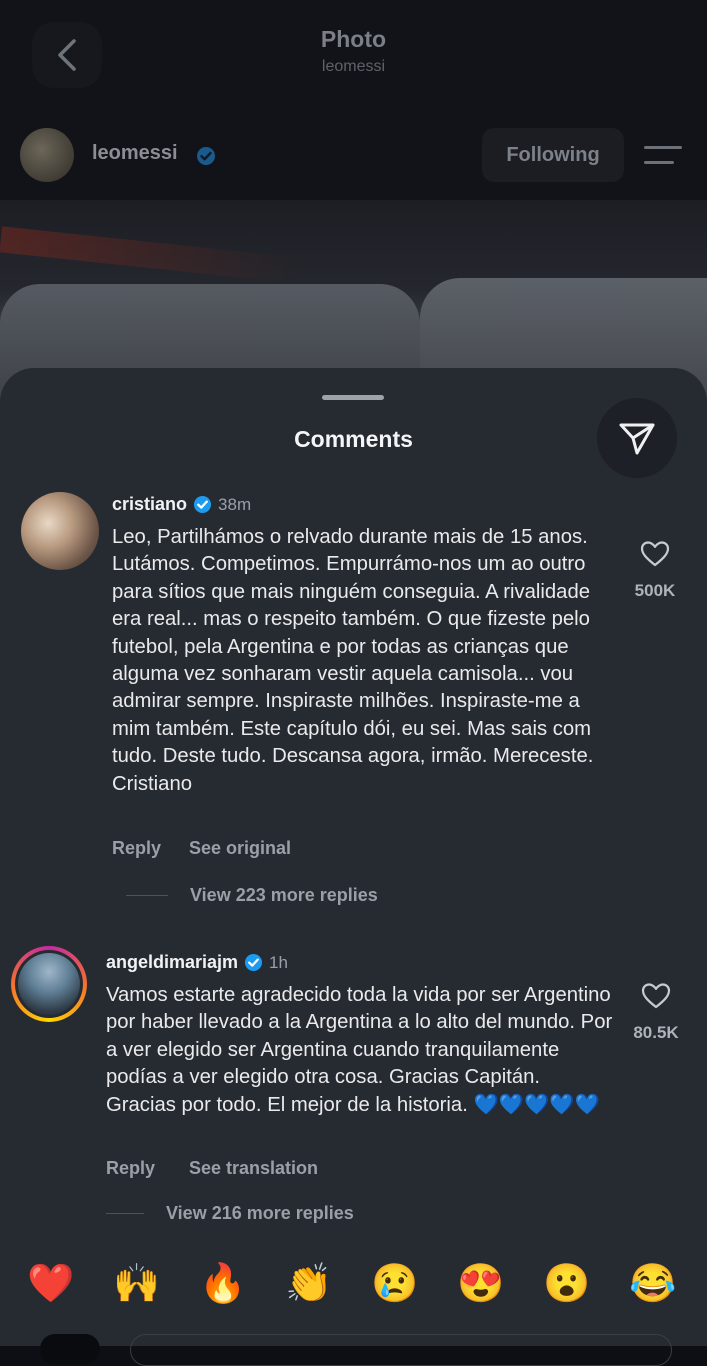  I want to click on comment-input, so click(401, 1350).